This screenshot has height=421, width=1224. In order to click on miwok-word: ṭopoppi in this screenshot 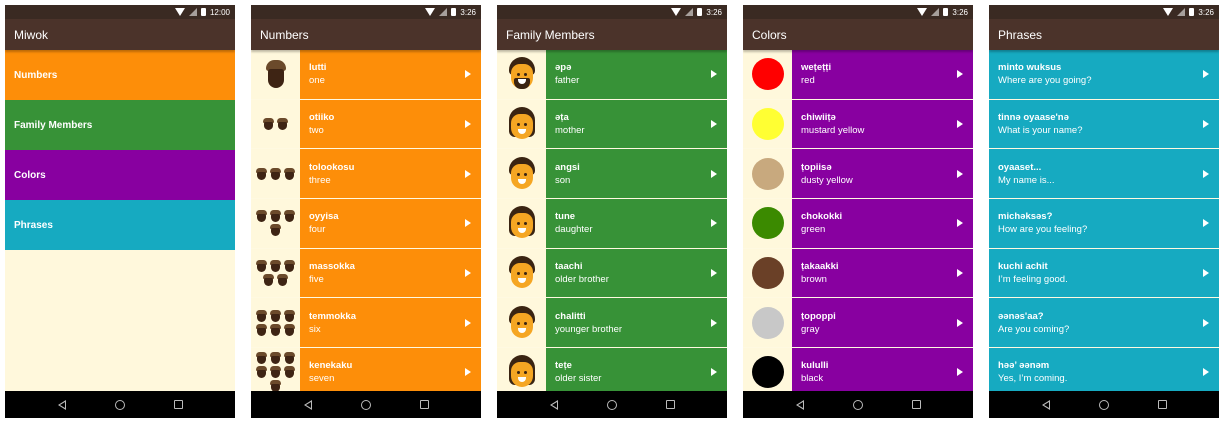, I will do `click(818, 316)`.